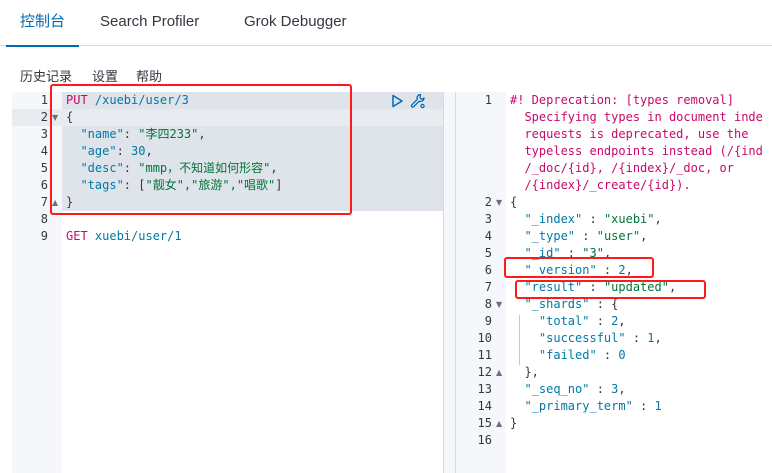 This screenshot has width=772, height=473. Describe the element at coordinates (629, 134) in the screenshot. I see `deprecation-line: requests is deprecated, use the` at that location.